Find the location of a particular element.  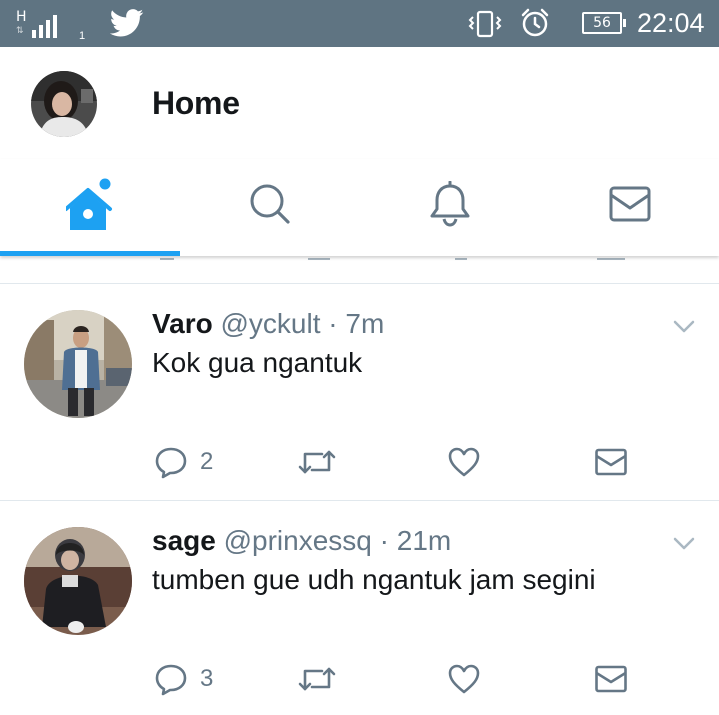

tweet-header: Varo @yckult · 7m is located at coordinates (268, 324).